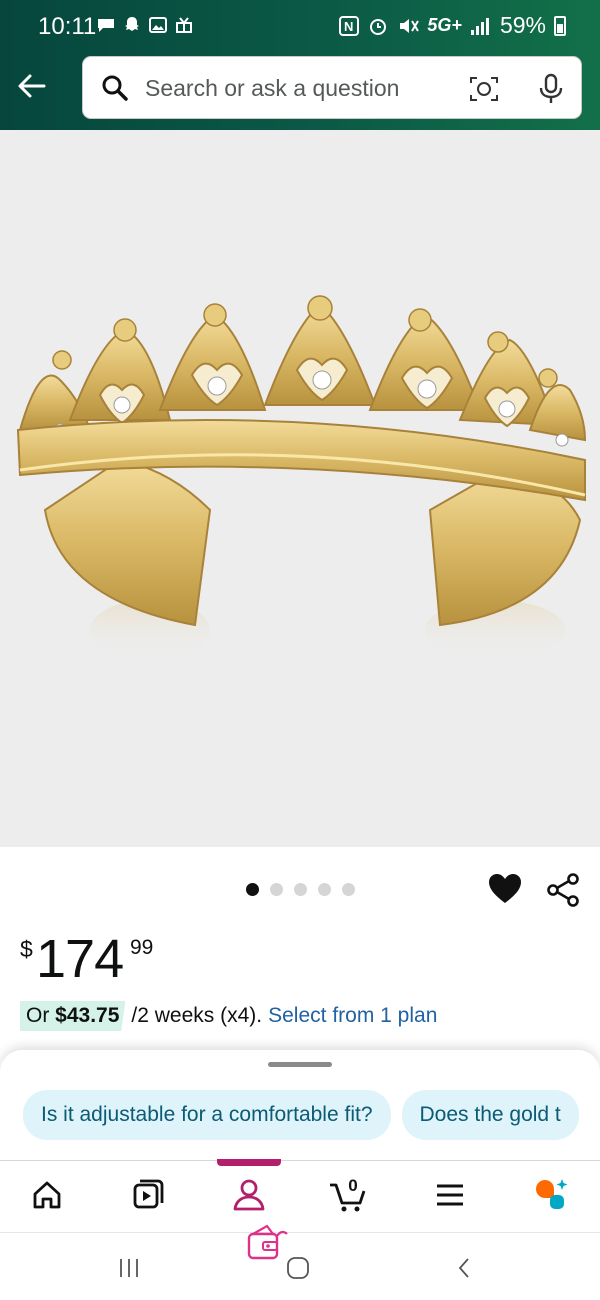 This screenshot has width=600, height=1300. I want to click on rufus-icon, so click(552, 1195).